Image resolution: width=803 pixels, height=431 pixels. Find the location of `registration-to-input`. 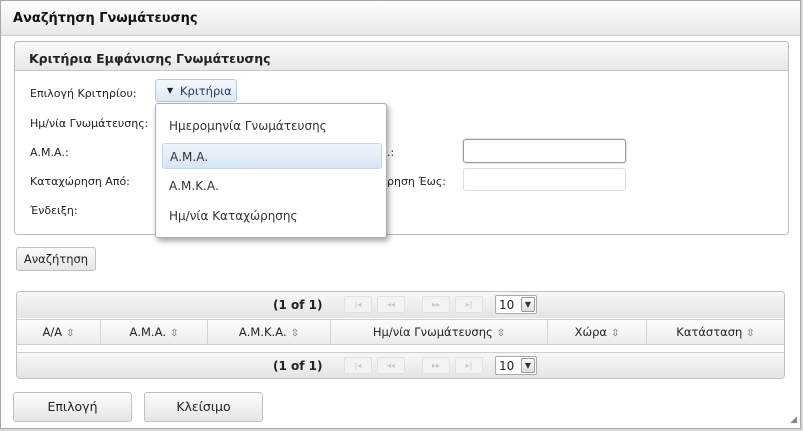

registration-to-input is located at coordinates (544, 179).